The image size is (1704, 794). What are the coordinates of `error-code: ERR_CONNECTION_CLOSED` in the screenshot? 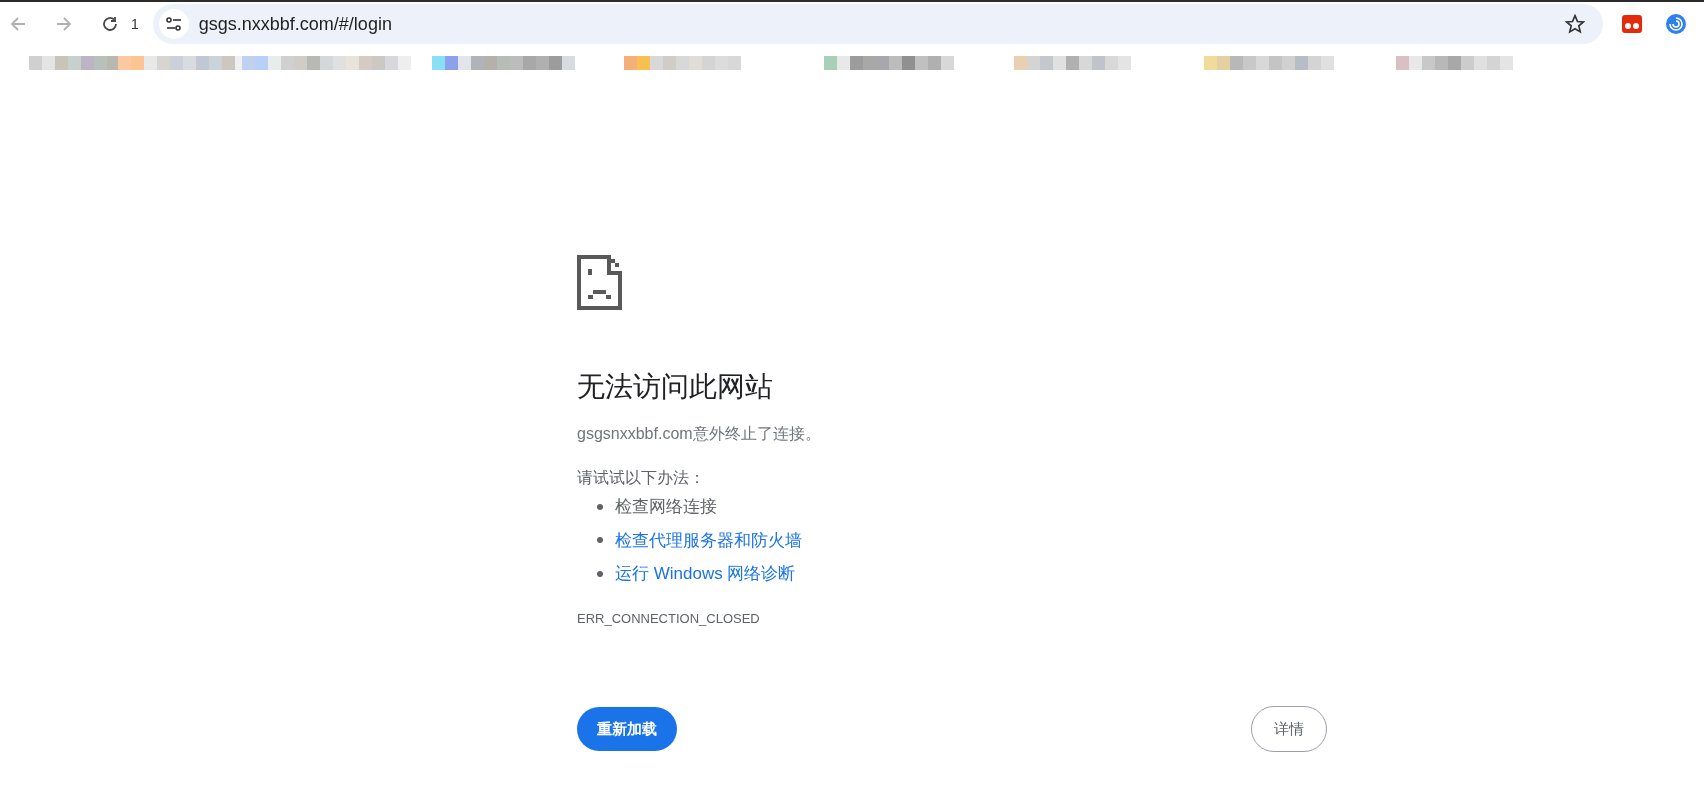 It's located at (669, 618).